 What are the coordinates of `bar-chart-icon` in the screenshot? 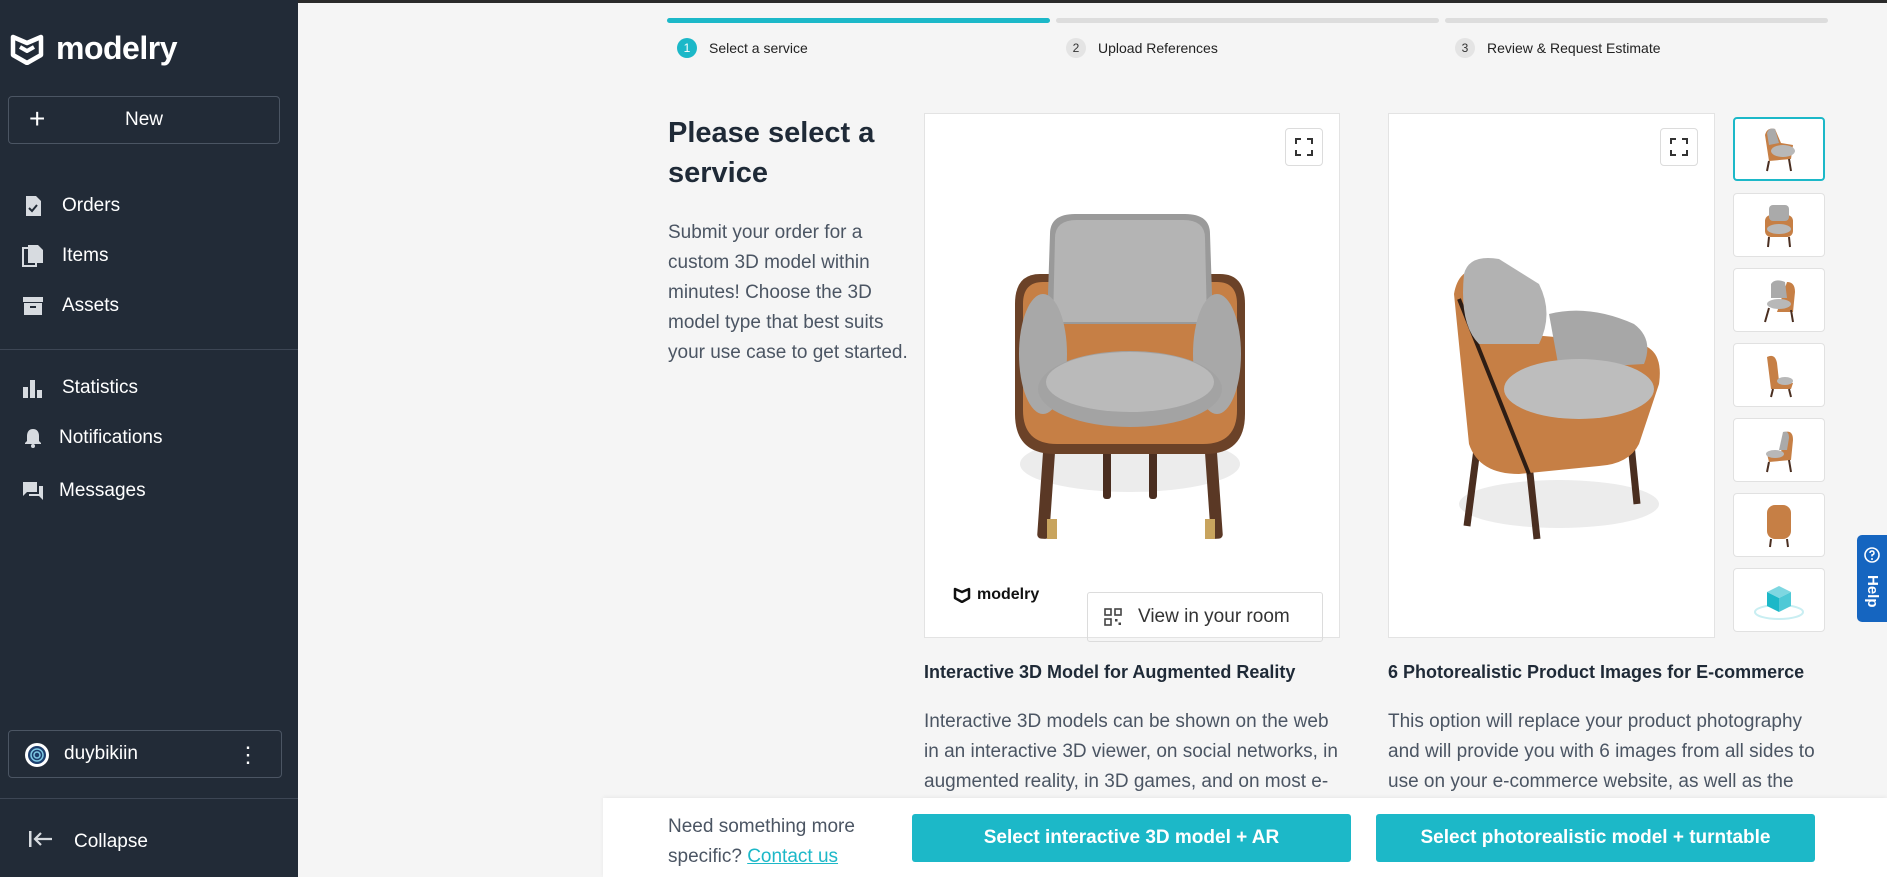 It's located at (33, 388).